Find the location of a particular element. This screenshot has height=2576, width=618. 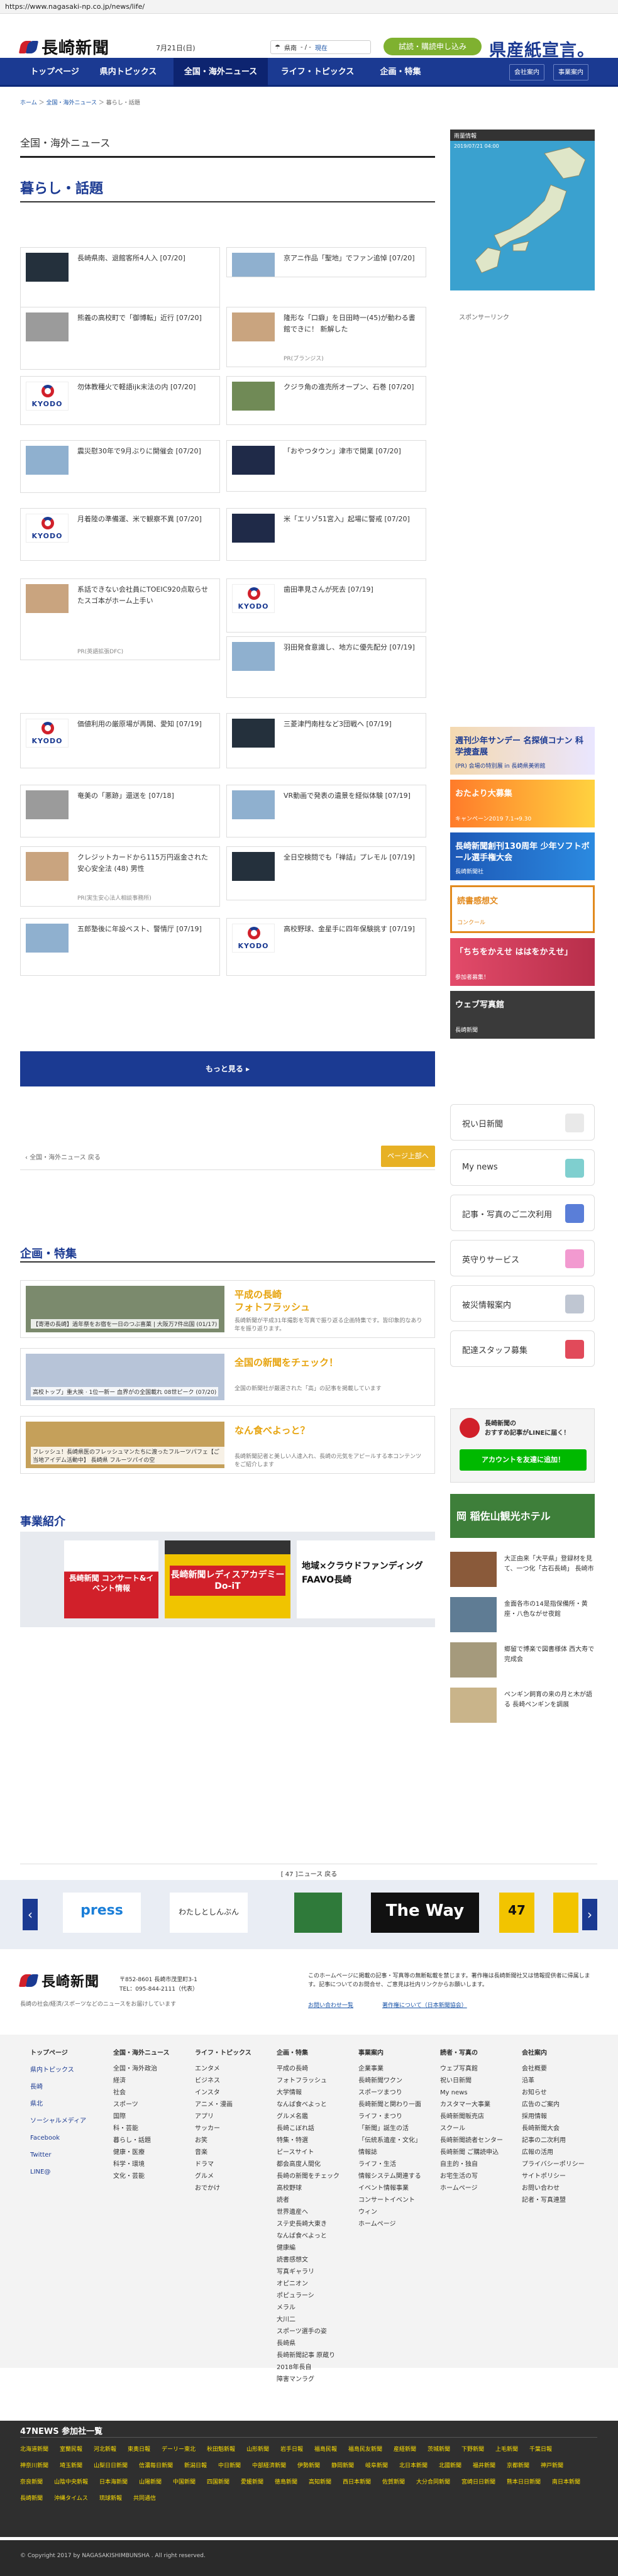

footer-link: 障害マンラグ is located at coordinates (314, 2379).